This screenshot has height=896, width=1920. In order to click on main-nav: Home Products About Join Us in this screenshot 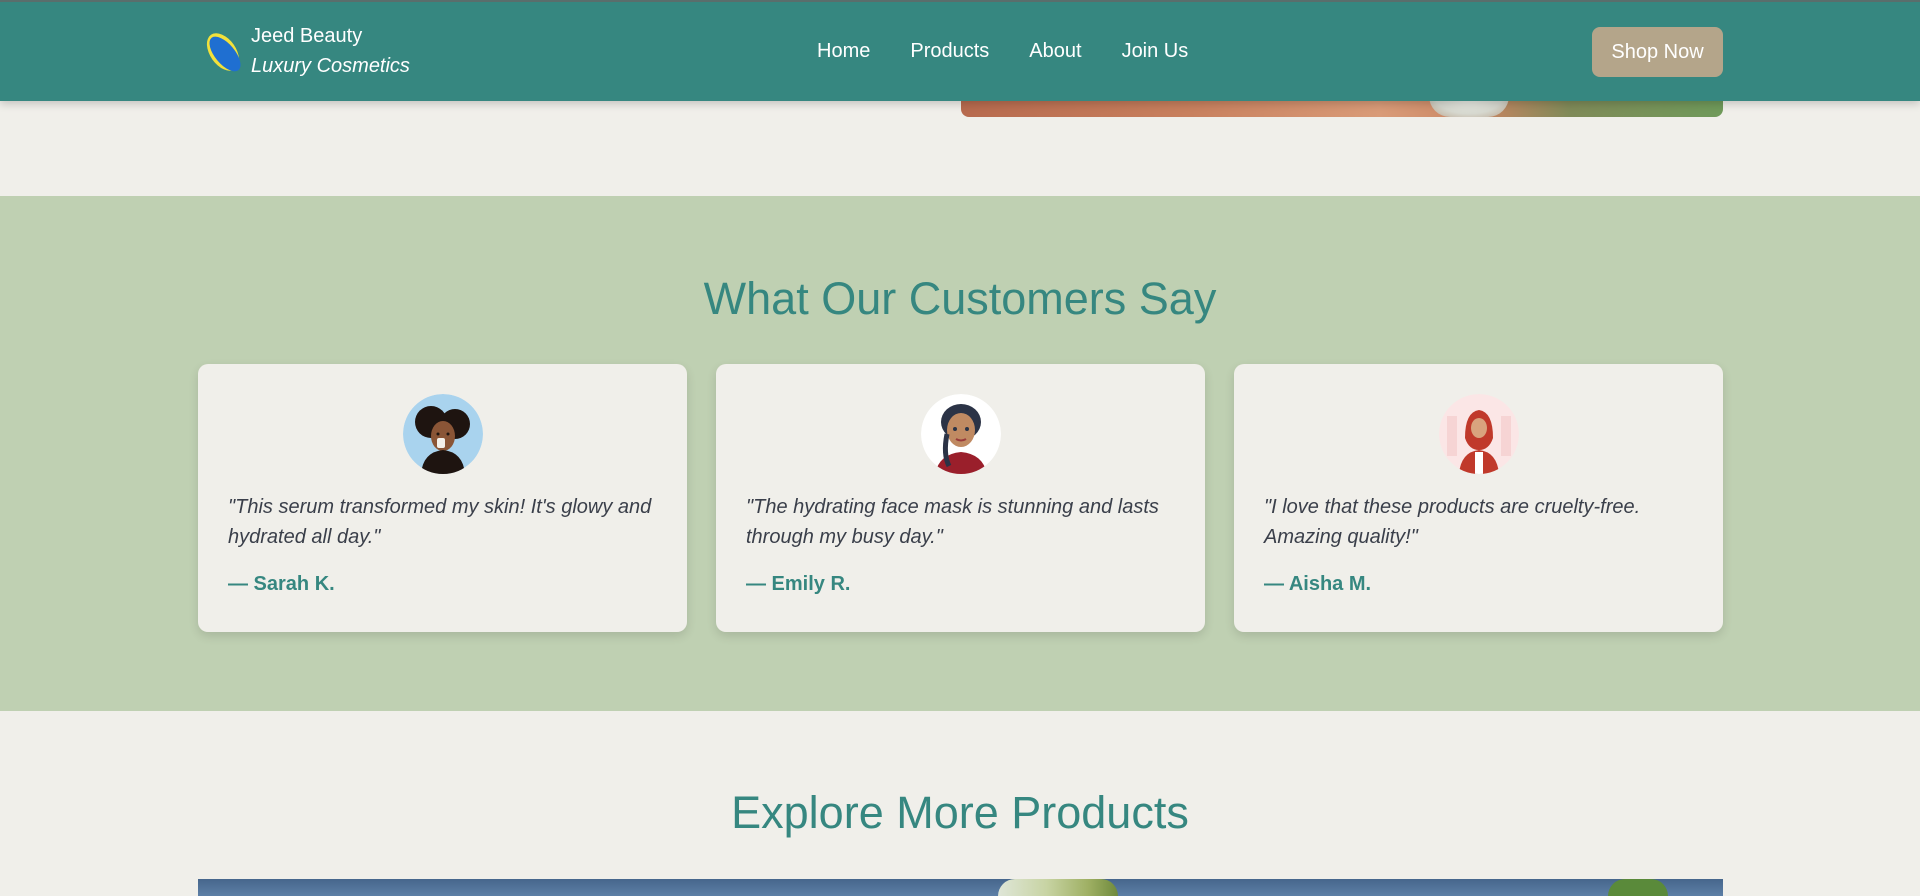, I will do `click(1002, 51)`.